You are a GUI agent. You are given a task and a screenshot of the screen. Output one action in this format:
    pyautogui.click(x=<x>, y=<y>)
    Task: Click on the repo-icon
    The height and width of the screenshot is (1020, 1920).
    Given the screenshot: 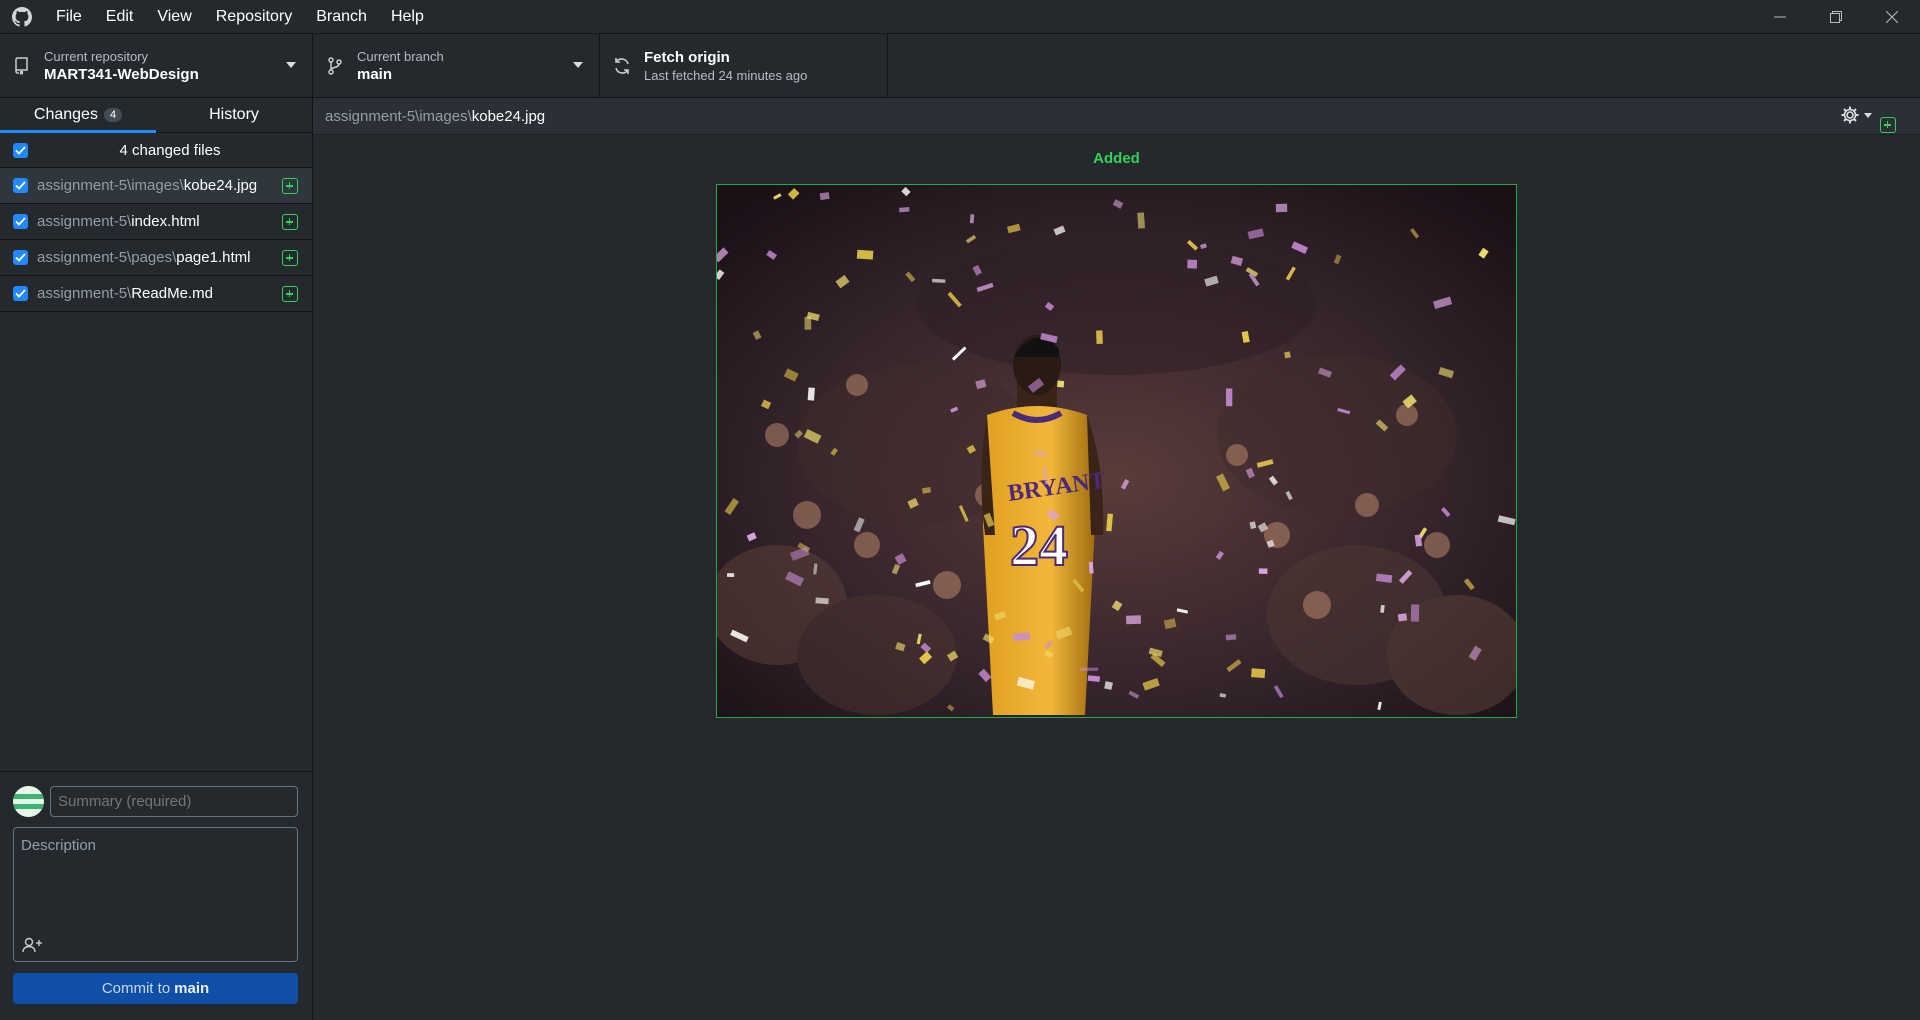 What is the action you would take?
    pyautogui.click(x=22, y=66)
    